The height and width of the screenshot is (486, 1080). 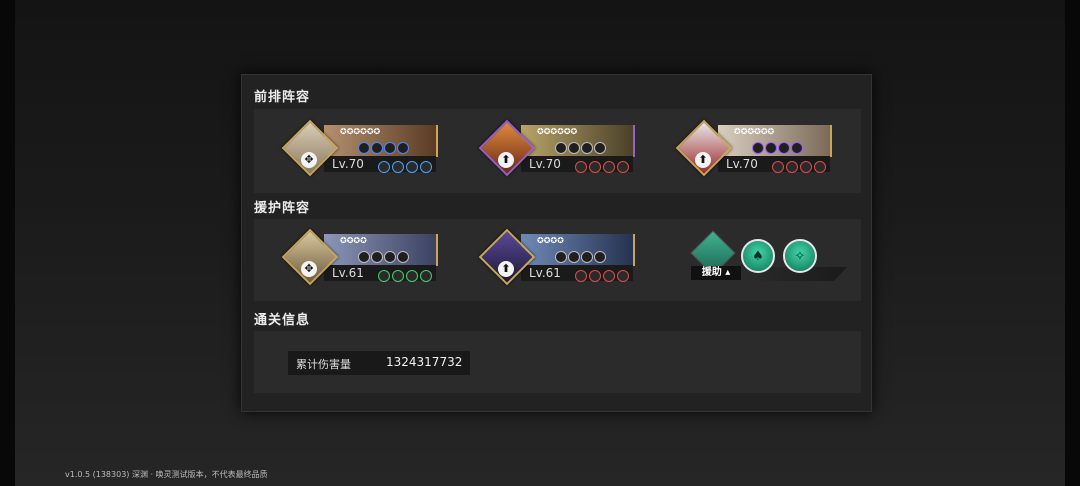 I want to click on support-lineup-box: ✪✪✪✪ Lv.61 ✥ ✪✪✪✪ Lv.61 ⬆ 援助 ▴ ♠ ✧, so click(x=557, y=260).